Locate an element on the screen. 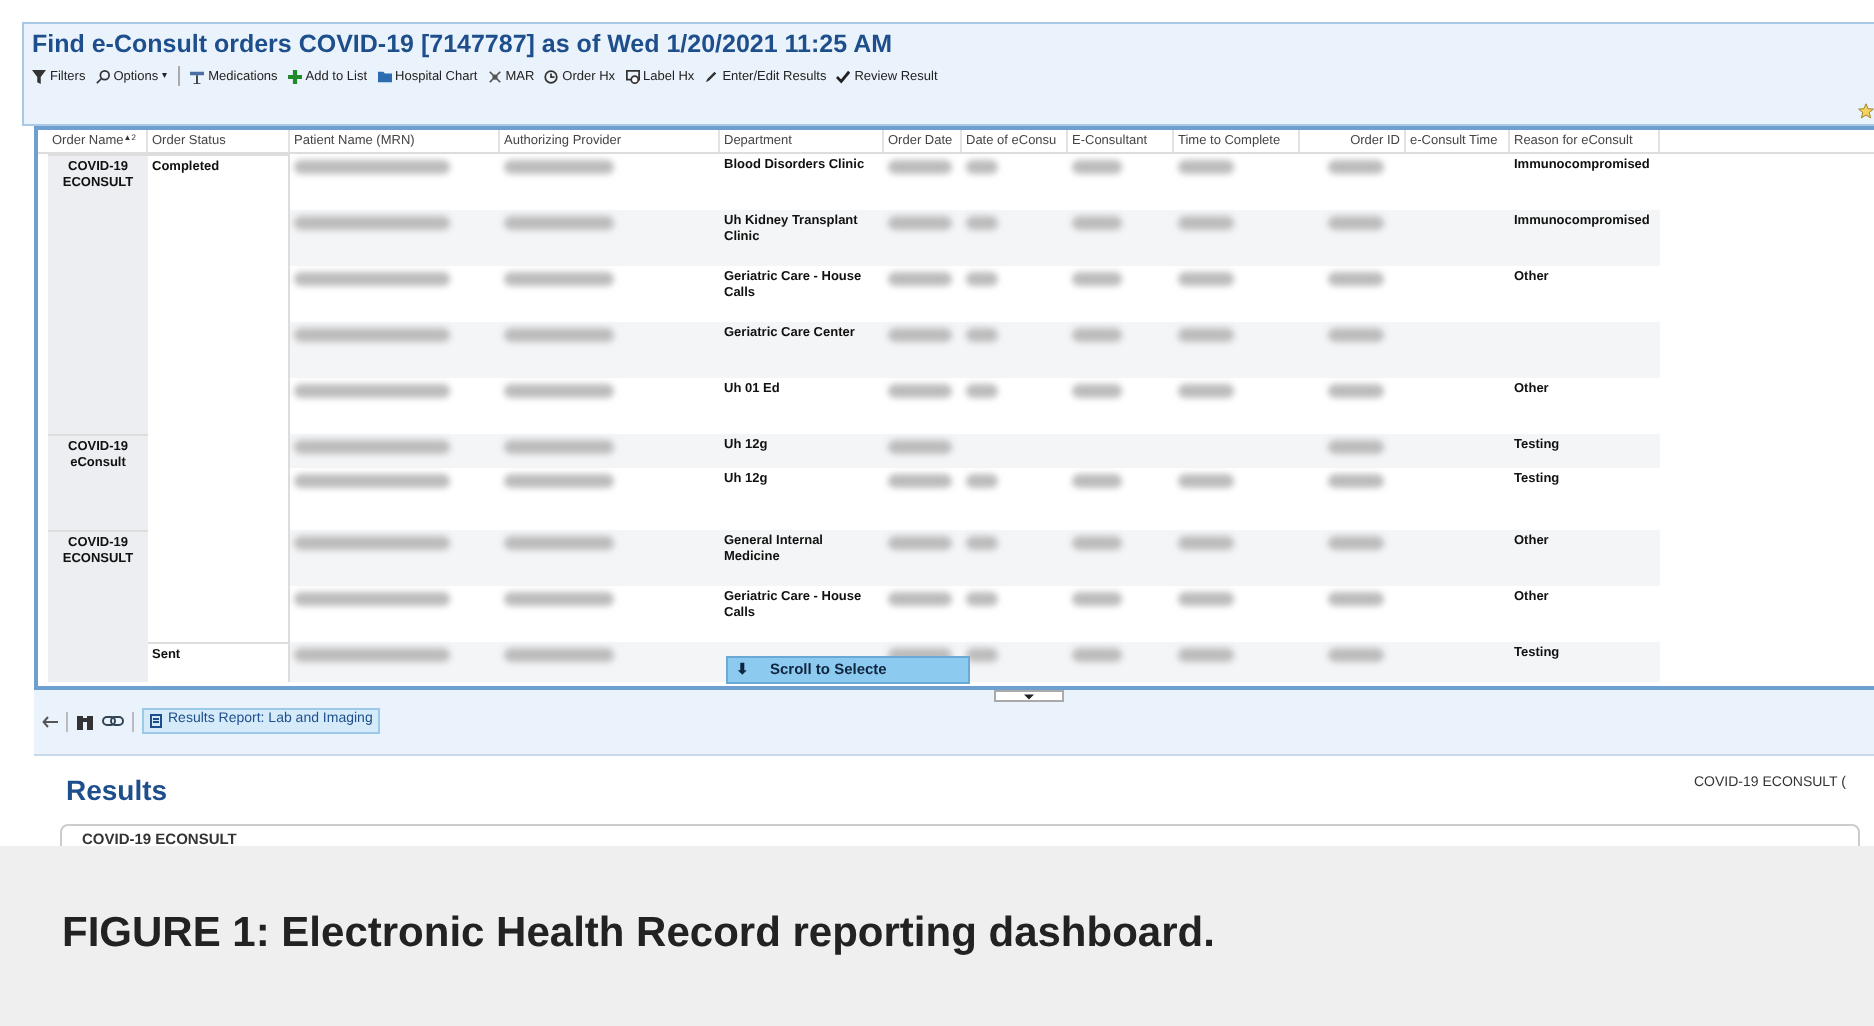  binoculars-icon is located at coordinates (85, 721).